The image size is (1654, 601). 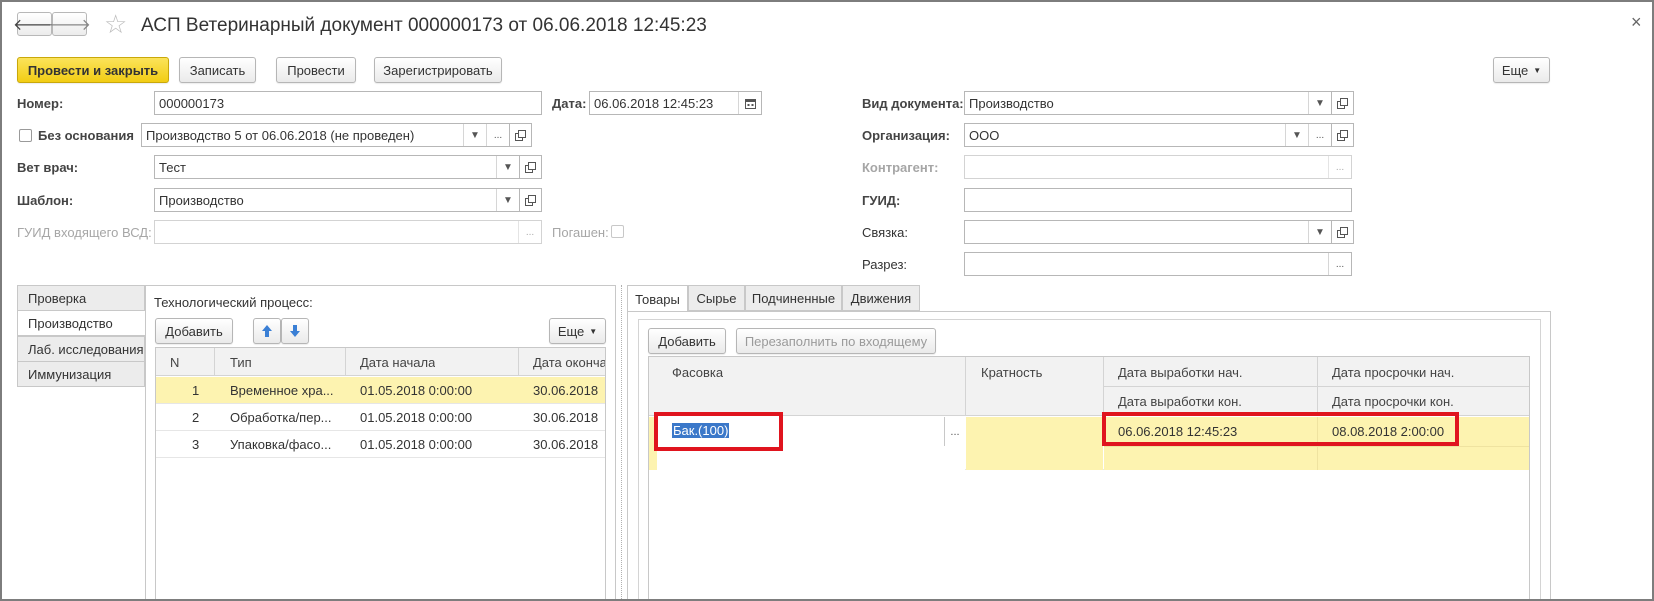 I want to click on number-label: Номер:, so click(x=40, y=103).